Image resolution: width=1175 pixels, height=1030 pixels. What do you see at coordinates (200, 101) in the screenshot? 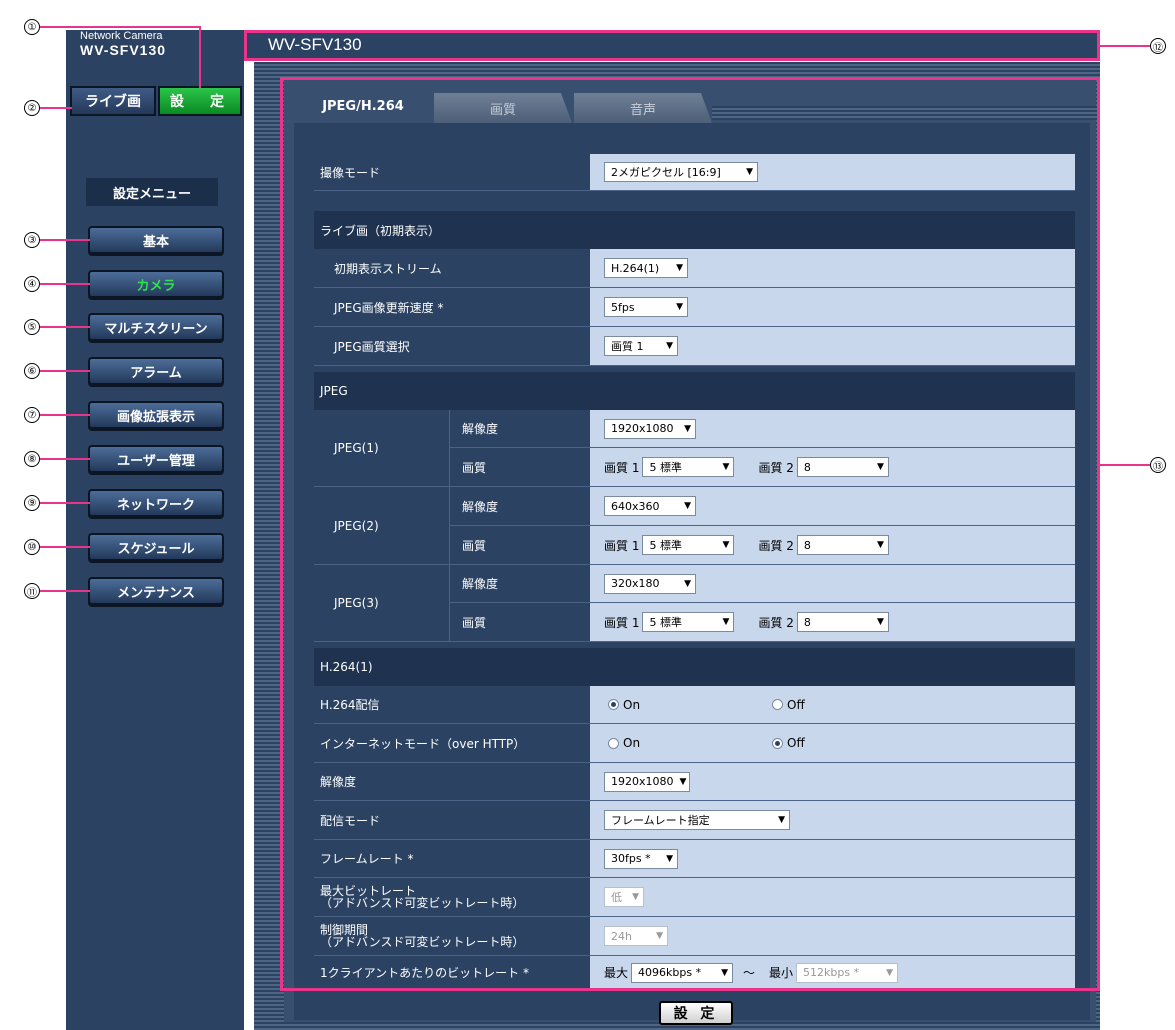
I see `settings-button: 設 定` at bounding box center [200, 101].